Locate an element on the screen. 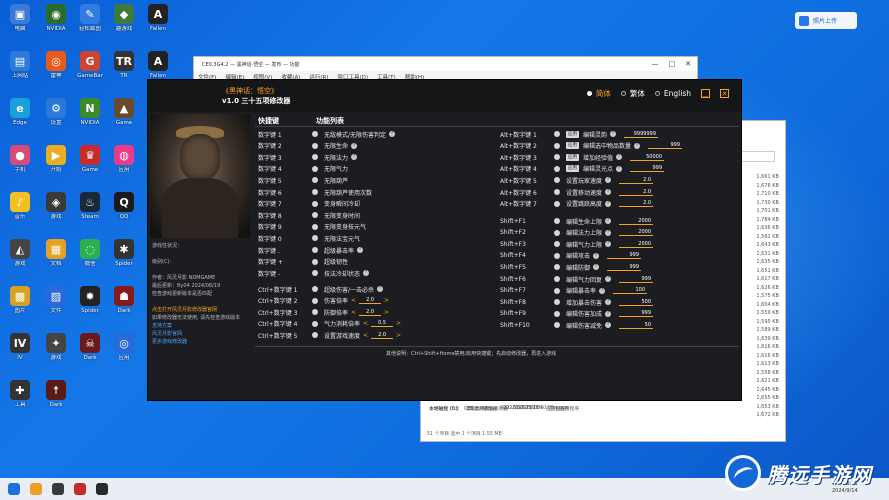  info-link: 点击打开风灵月影修改器官网 is located at coordinates (200, 310).